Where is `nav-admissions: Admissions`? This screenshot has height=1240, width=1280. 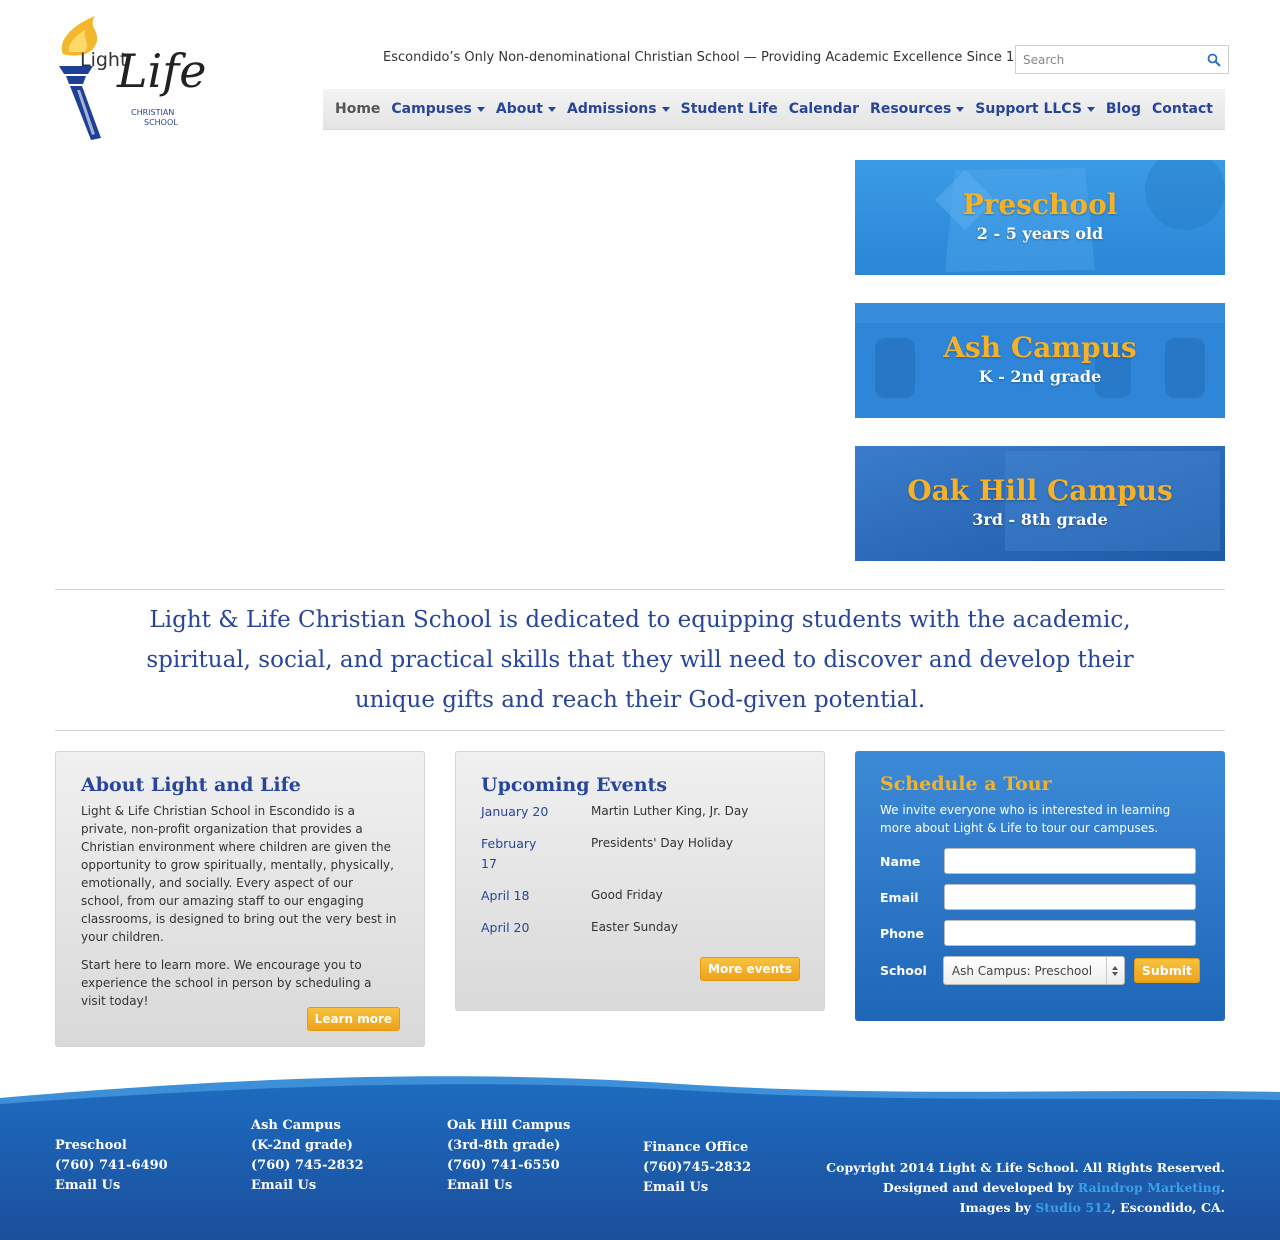 nav-admissions: Admissions is located at coordinates (618, 109).